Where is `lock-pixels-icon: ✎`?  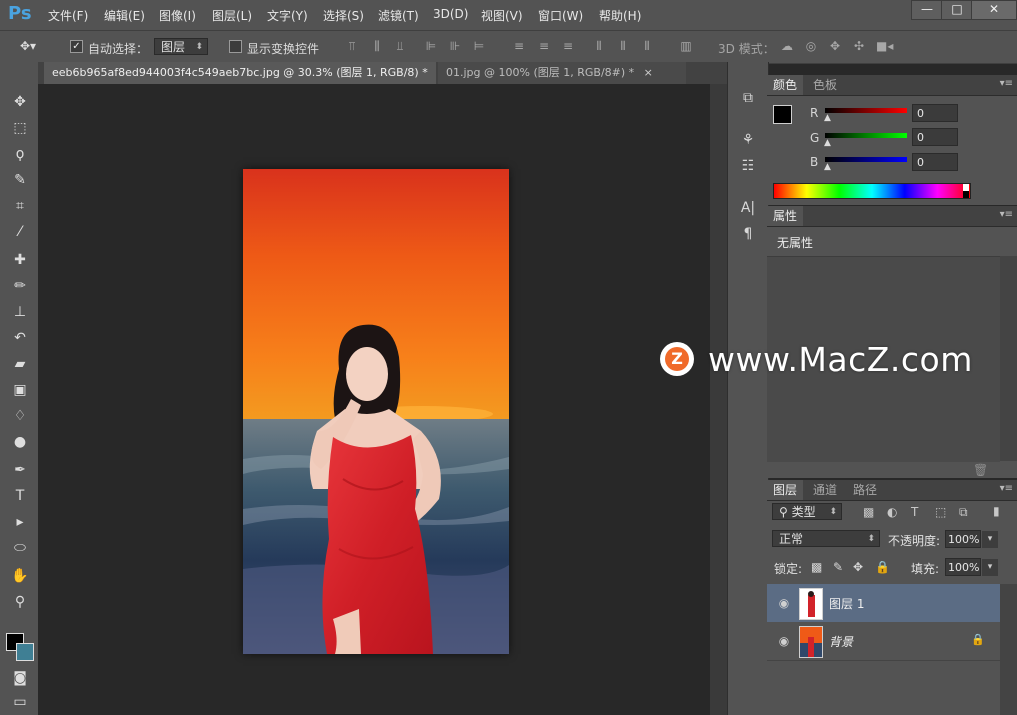
lock-pixels-icon: ✎ is located at coordinates (838, 567).